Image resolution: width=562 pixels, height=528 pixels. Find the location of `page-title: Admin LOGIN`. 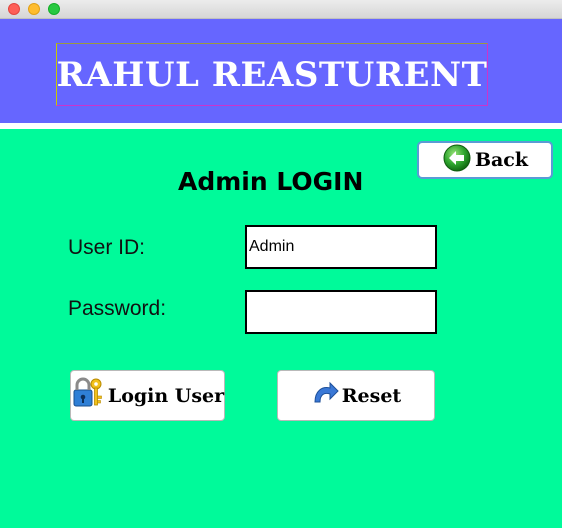

page-title: Admin LOGIN is located at coordinates (271, 181).